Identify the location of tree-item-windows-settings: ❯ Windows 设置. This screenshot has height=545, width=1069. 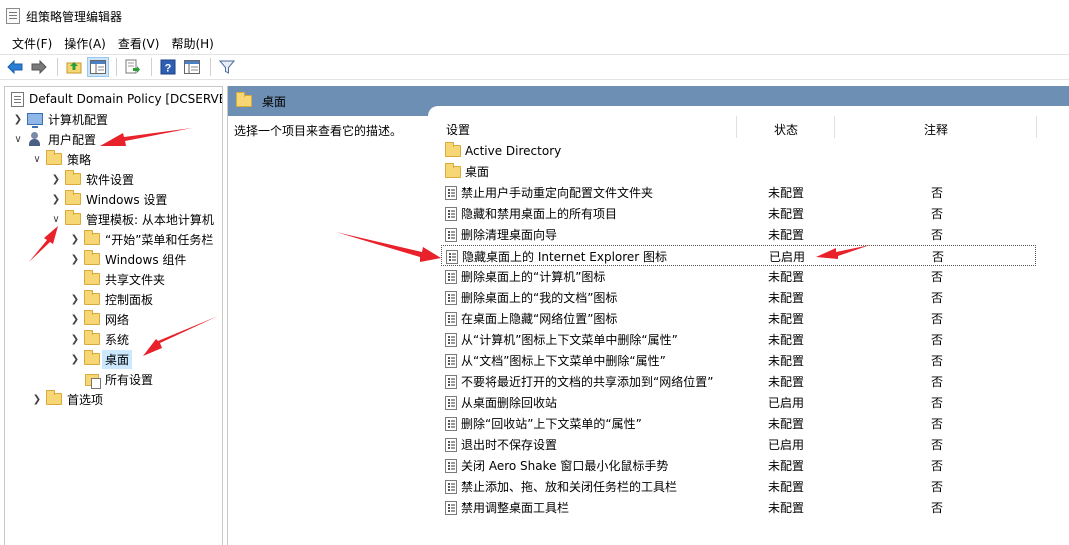
(108, 199).